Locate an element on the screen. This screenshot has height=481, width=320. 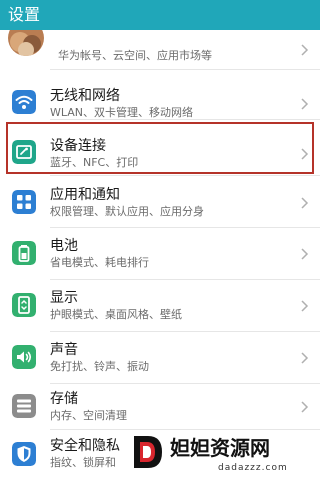
settings-item-title: 应用和通知 is located at coordinates (85, 195).